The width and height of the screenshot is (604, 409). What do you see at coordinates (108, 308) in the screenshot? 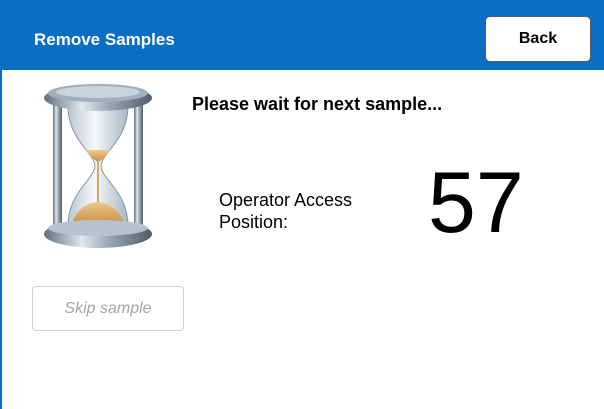
I see `skip-sample-button: Skip sample` at bounding box center [108, 308].